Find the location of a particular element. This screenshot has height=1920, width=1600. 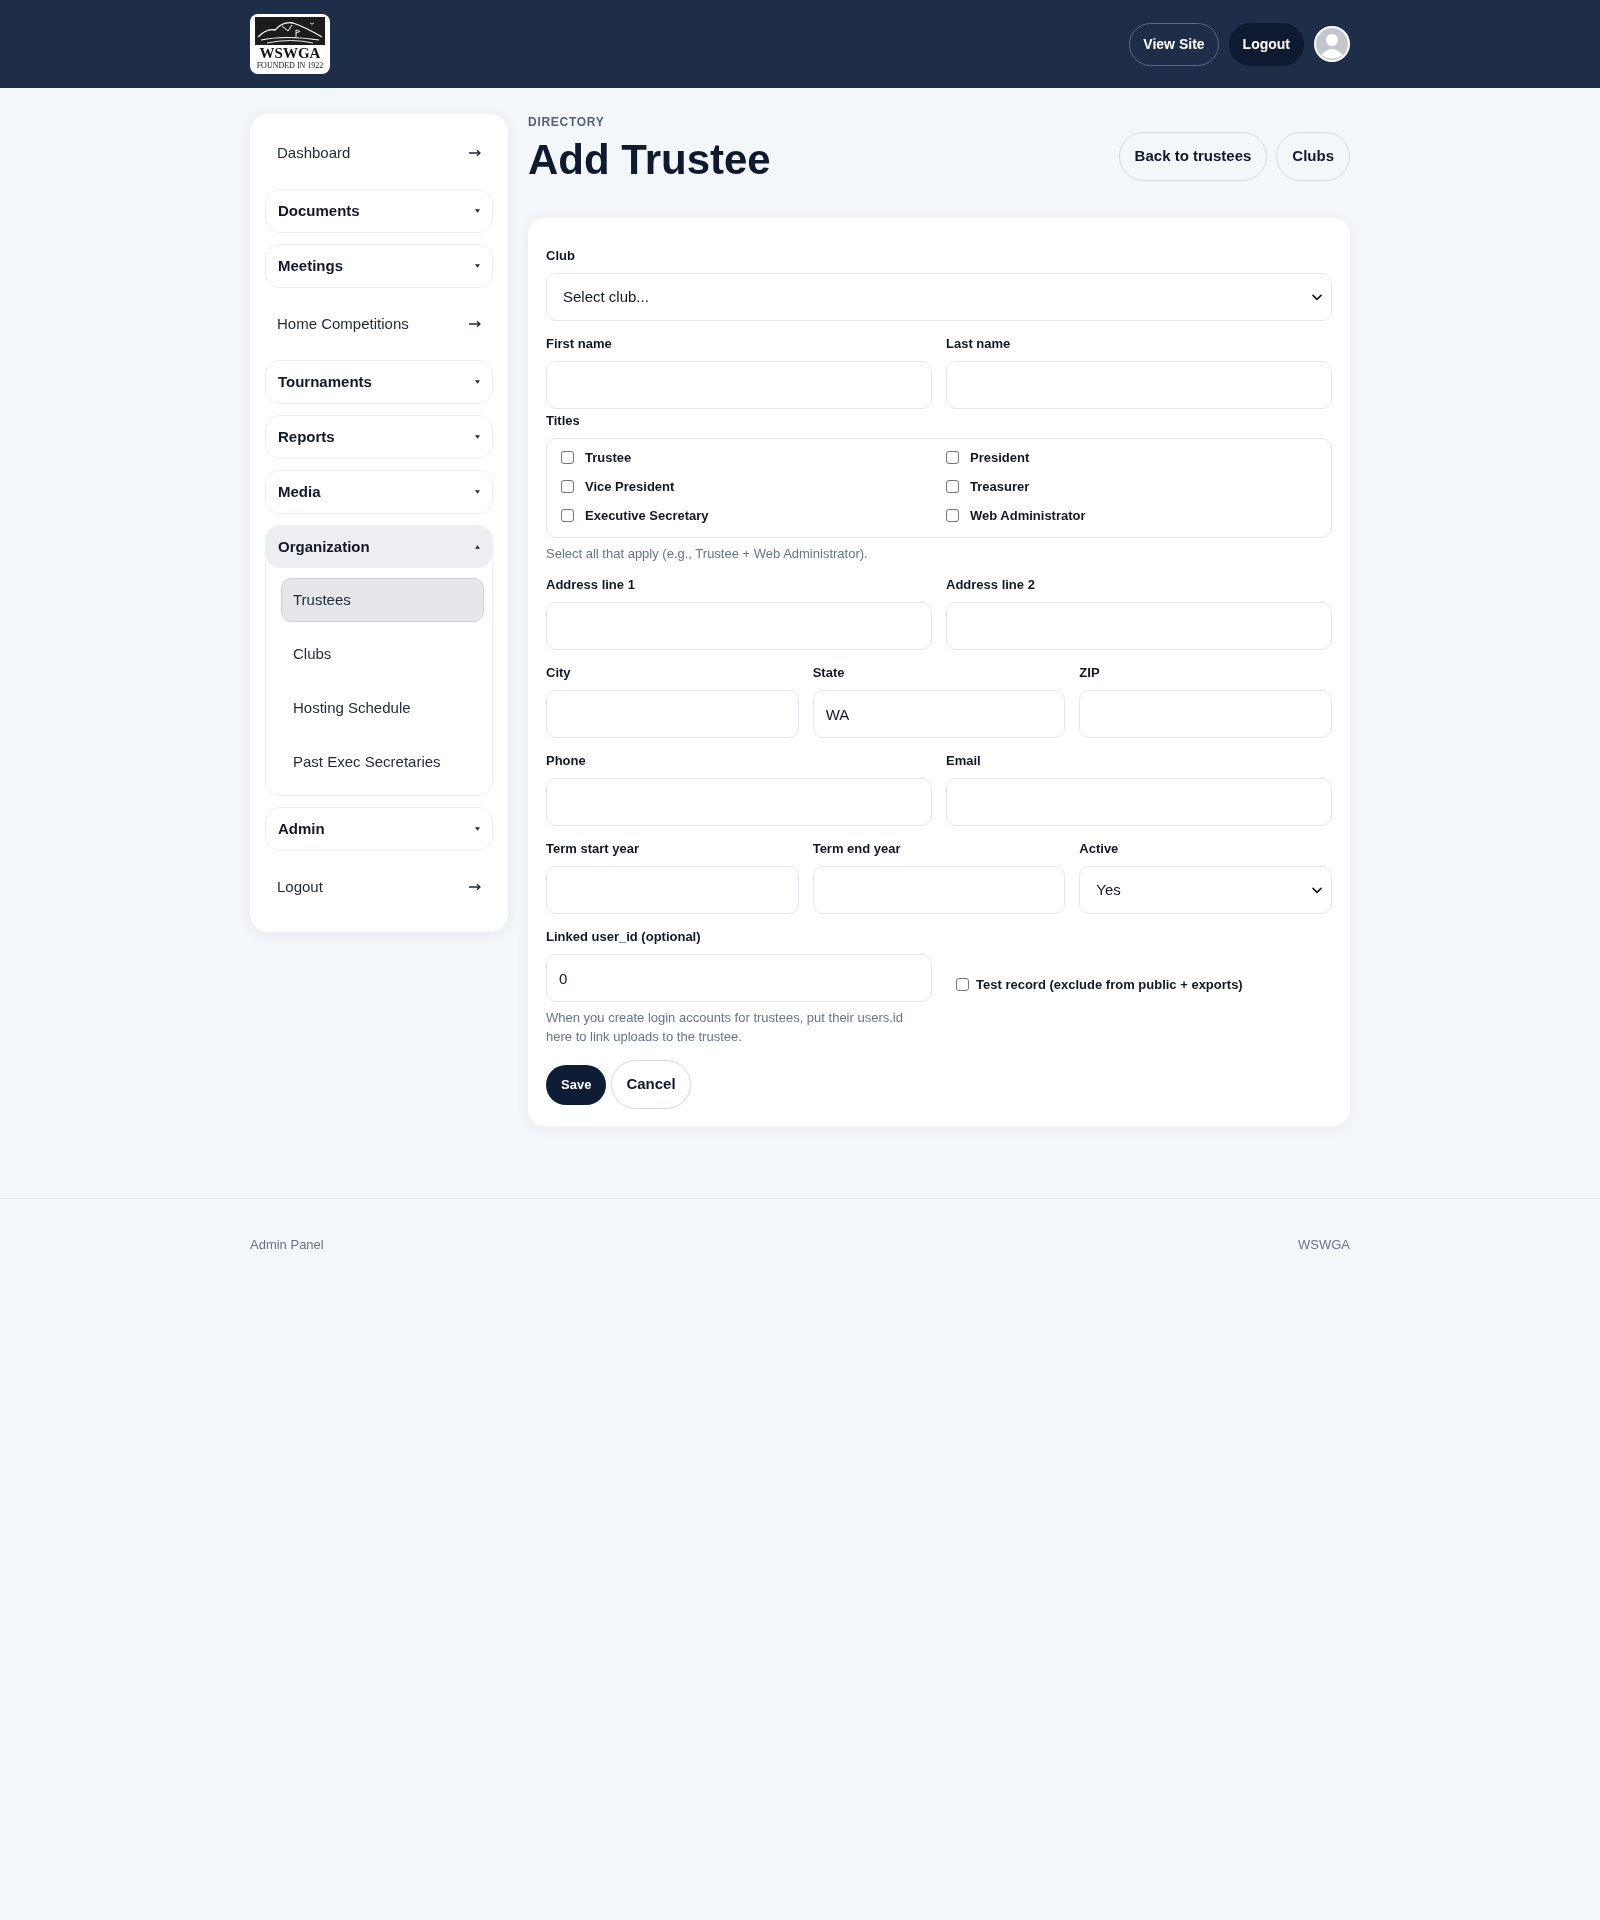

nav-group-toggle: Organization is located at coordinates (379, 547).